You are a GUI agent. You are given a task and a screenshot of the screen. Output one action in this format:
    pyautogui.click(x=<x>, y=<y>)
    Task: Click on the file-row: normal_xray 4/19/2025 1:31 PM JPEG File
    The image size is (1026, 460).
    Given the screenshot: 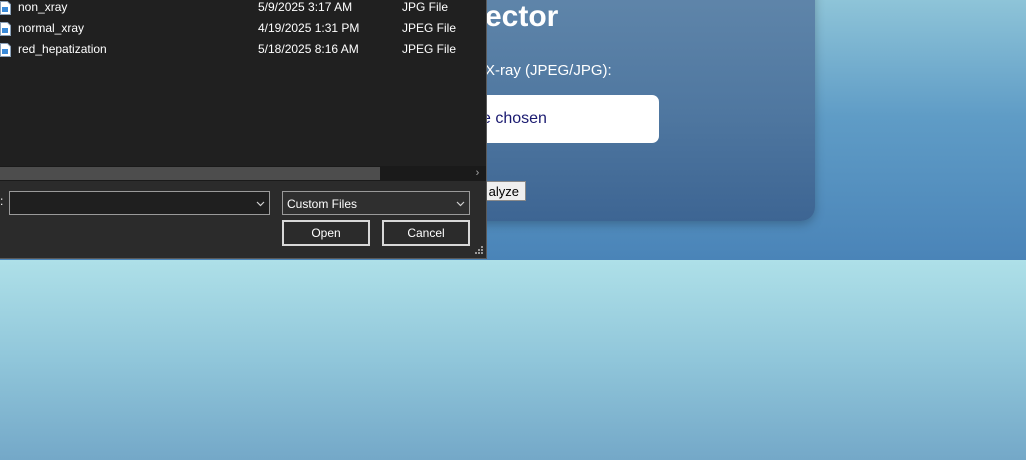 What is the action you would take?
    pyautogui.click(x=243, y=29)
    